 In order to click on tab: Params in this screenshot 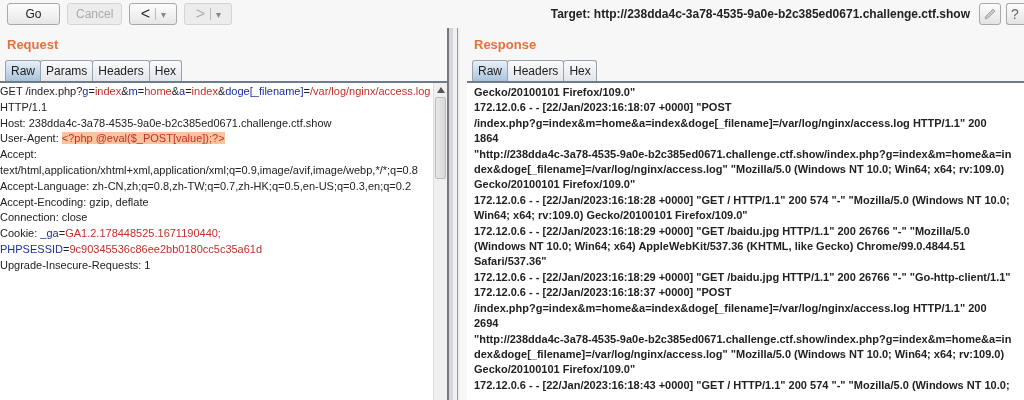, I will do `click(67, 70)`.